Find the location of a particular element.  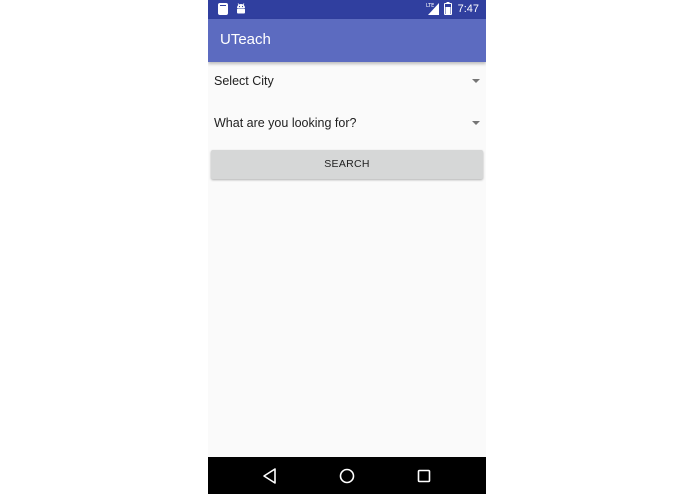

home-icon is located at coordinates (347, 476).